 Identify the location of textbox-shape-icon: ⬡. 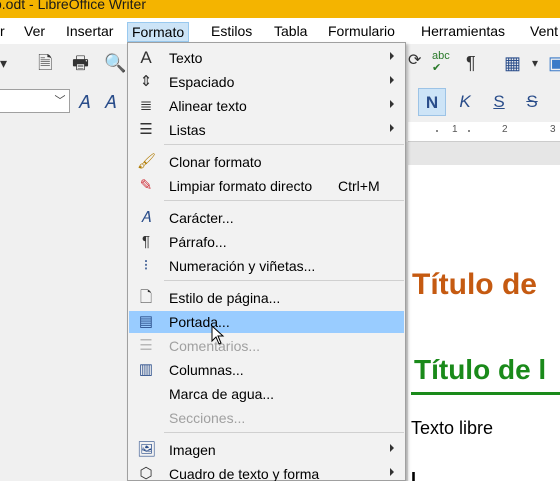
(146, 473).